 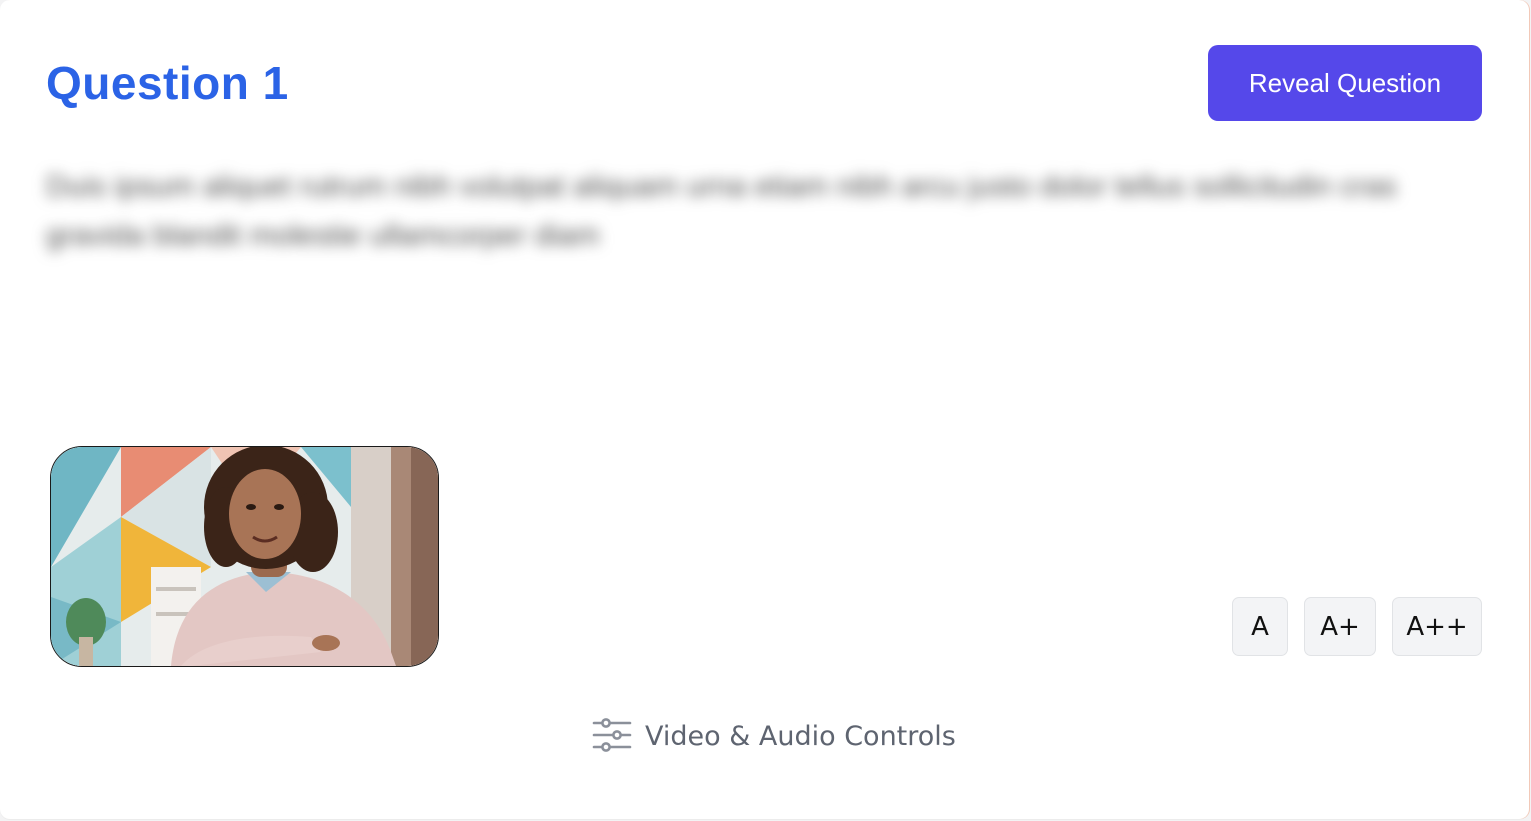 I want to click on font-size-xlarge-button: A++, so click(x=1437, y=626).